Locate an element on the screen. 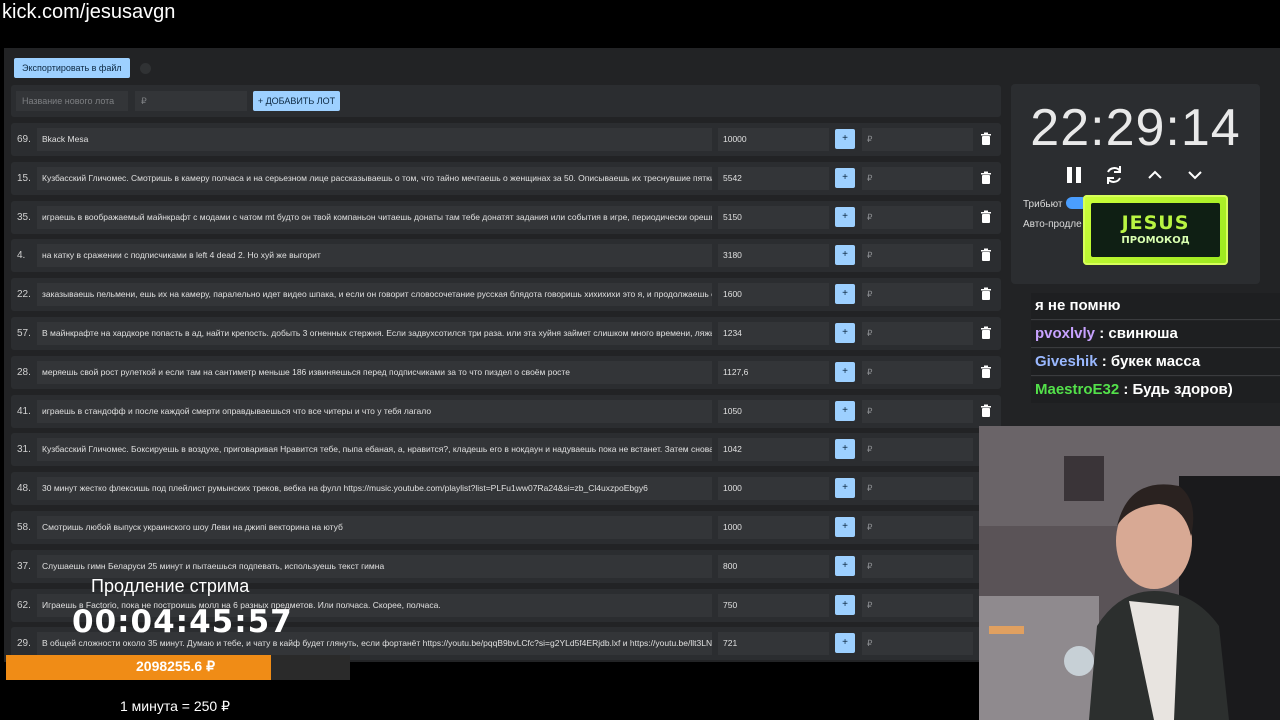 This screenshot has height=720, width=1280. webcam-feed is located at coordinates (1129, 573).